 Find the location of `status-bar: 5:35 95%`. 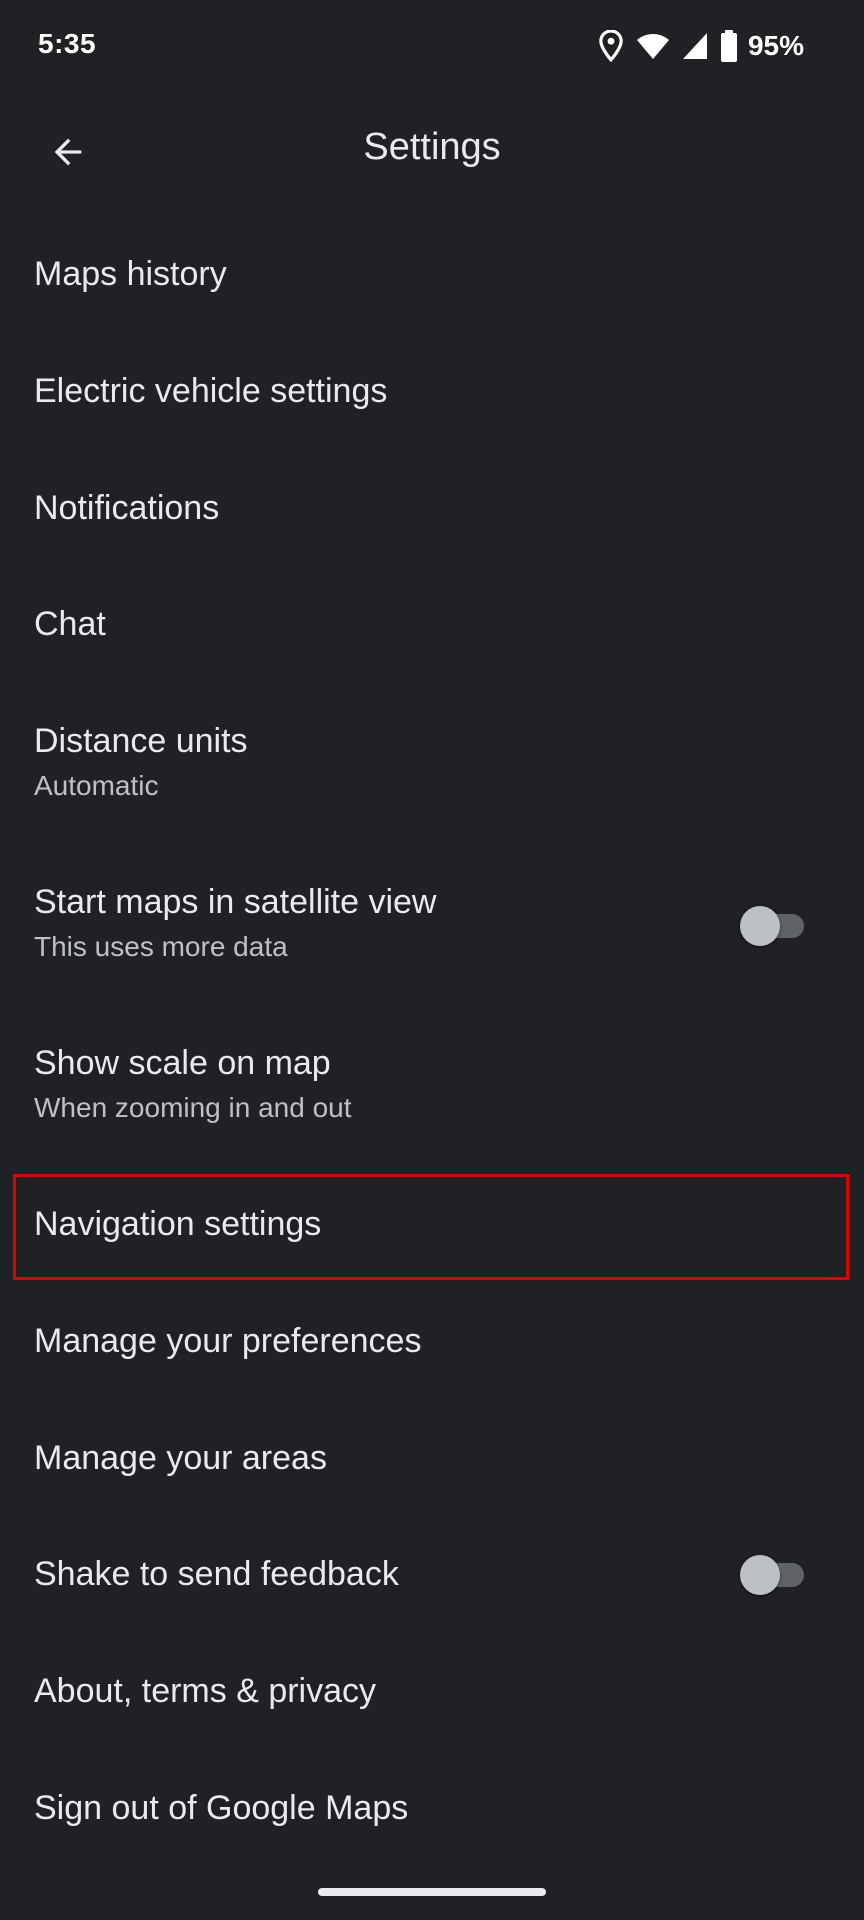

status-bar: 5:35 95% is located at coordinates (432, 48).